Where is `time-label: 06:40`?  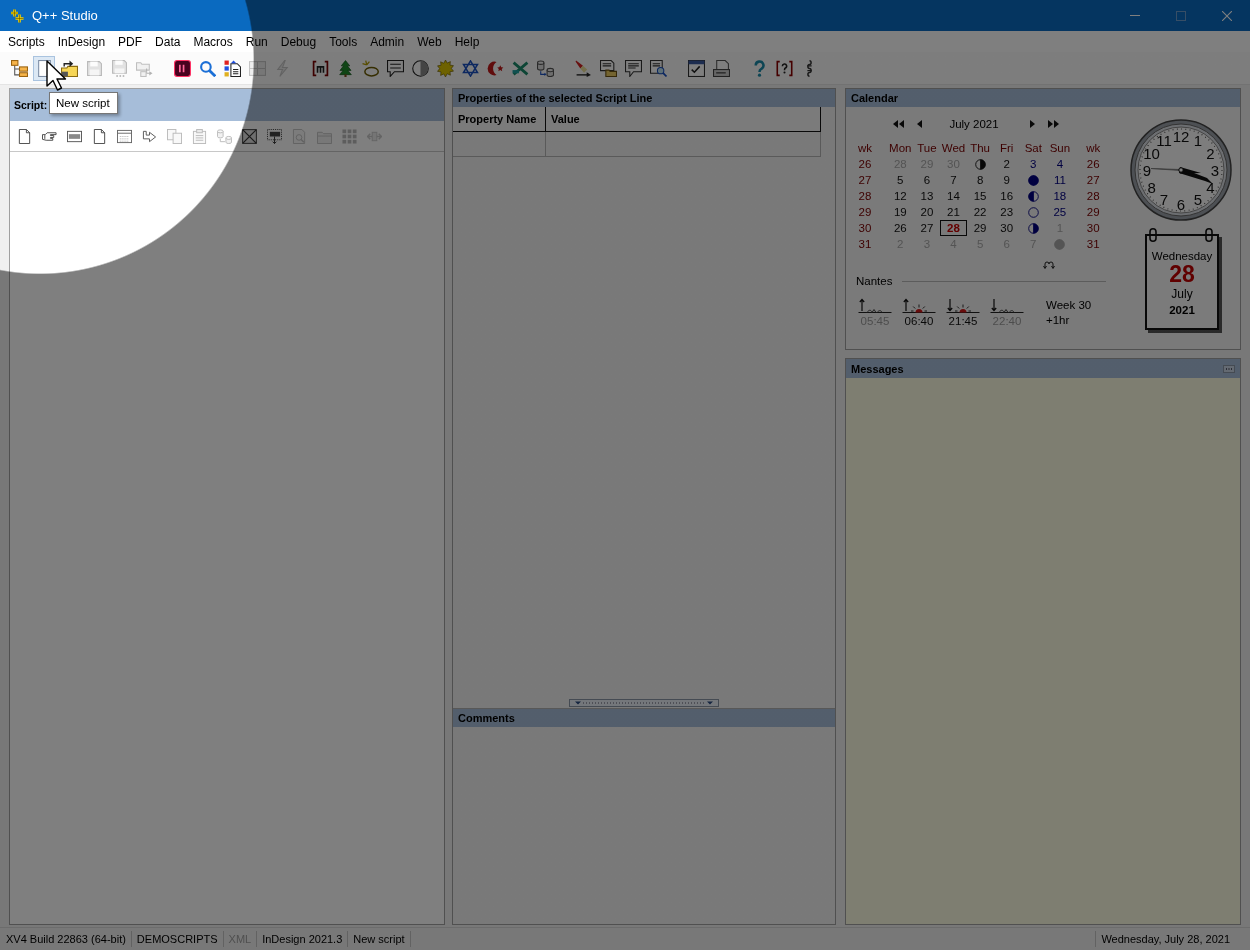 time-label: 06:40 is located at coordinates (919, 321).